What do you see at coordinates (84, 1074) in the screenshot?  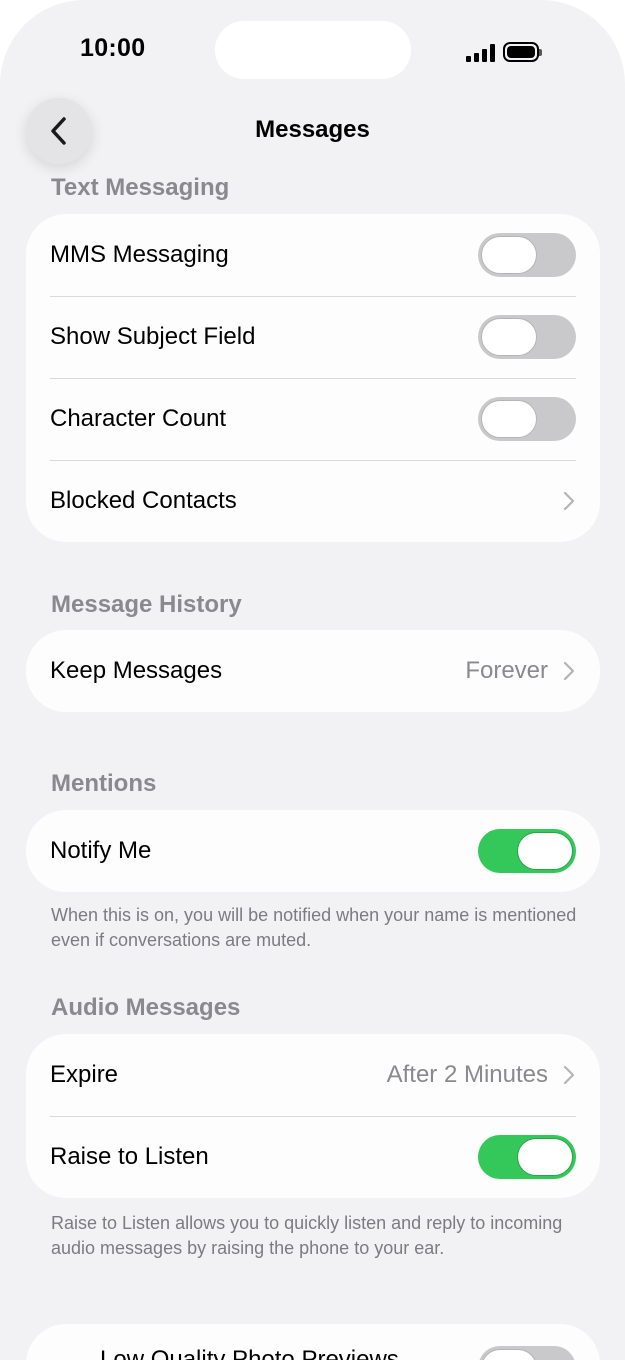 I see `row-label: Expire` at bounding box center [84, 1074].